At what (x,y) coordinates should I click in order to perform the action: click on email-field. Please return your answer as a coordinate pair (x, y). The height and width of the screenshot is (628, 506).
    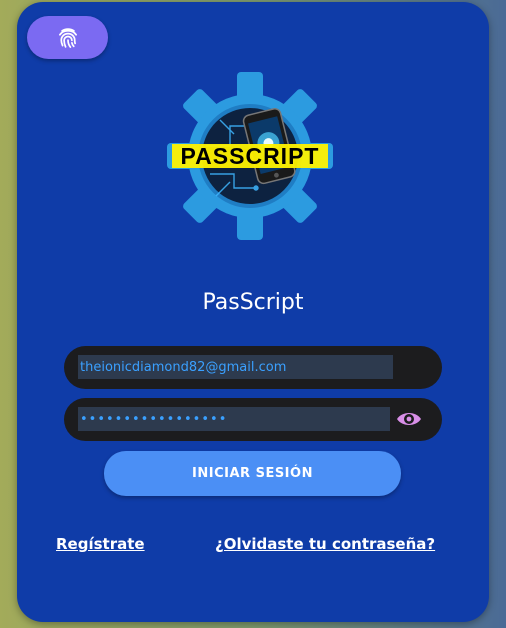
    Looking at the image, I should click on (235, 367).